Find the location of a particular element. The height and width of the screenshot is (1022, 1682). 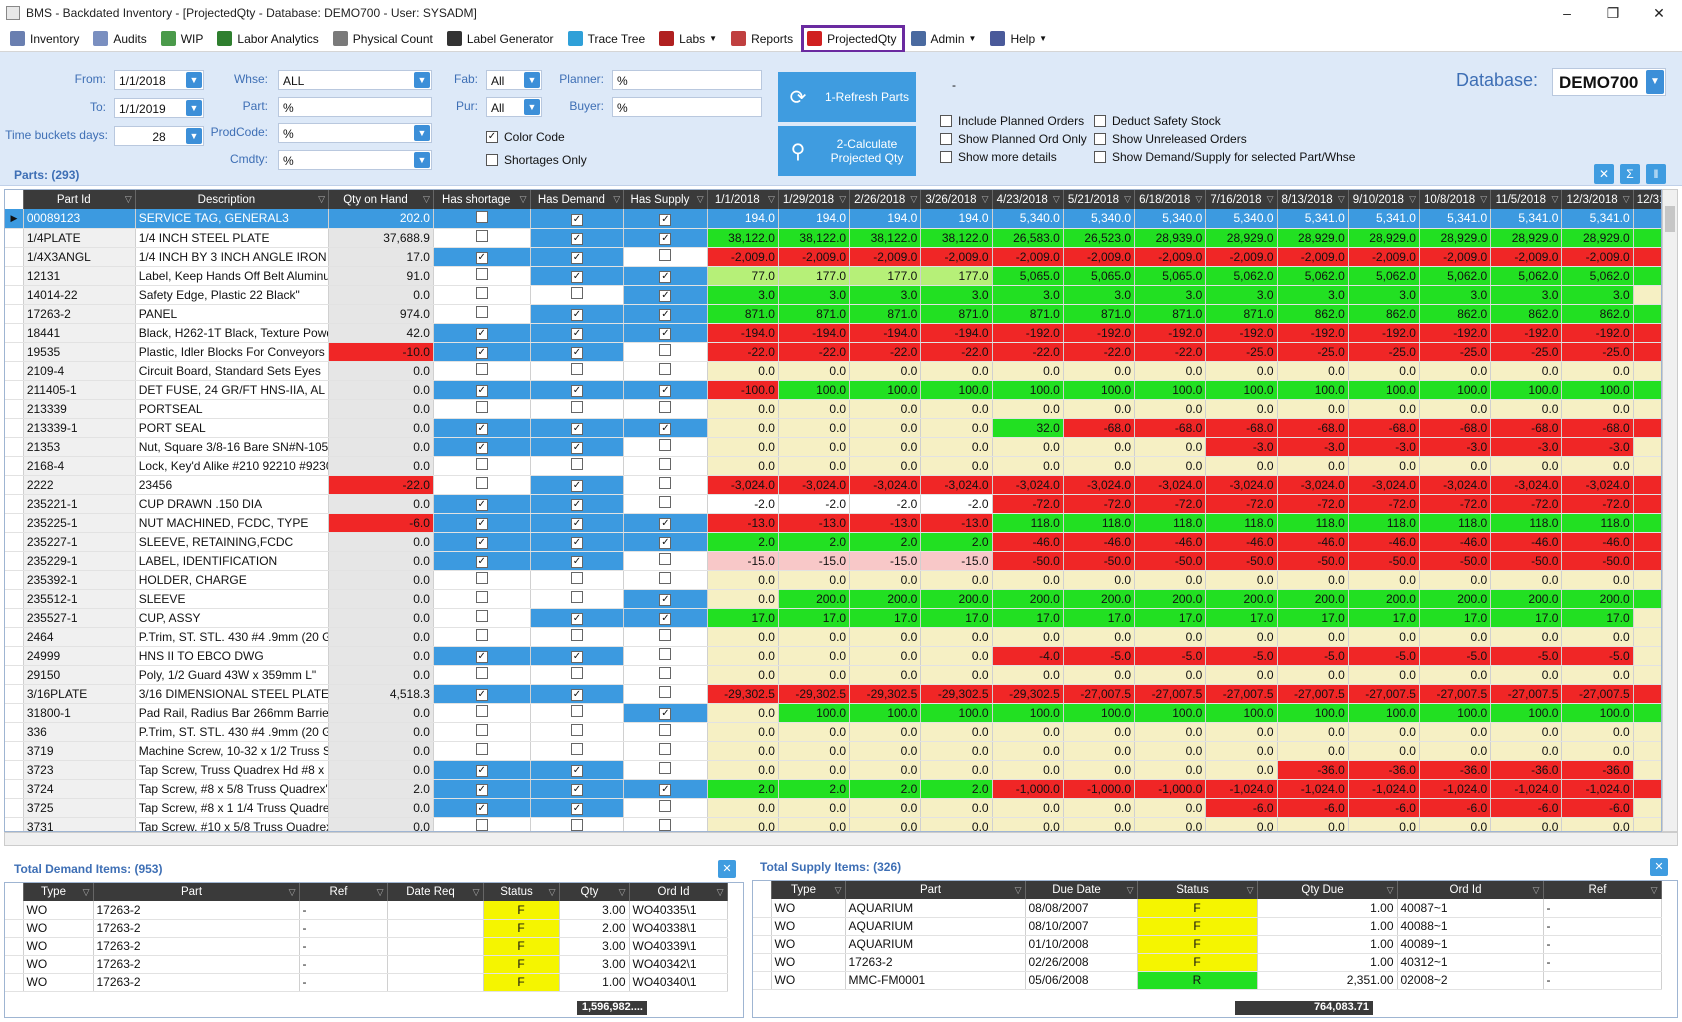

time-buckets-field: 28 ▼ is located at coordinates (159, 136).